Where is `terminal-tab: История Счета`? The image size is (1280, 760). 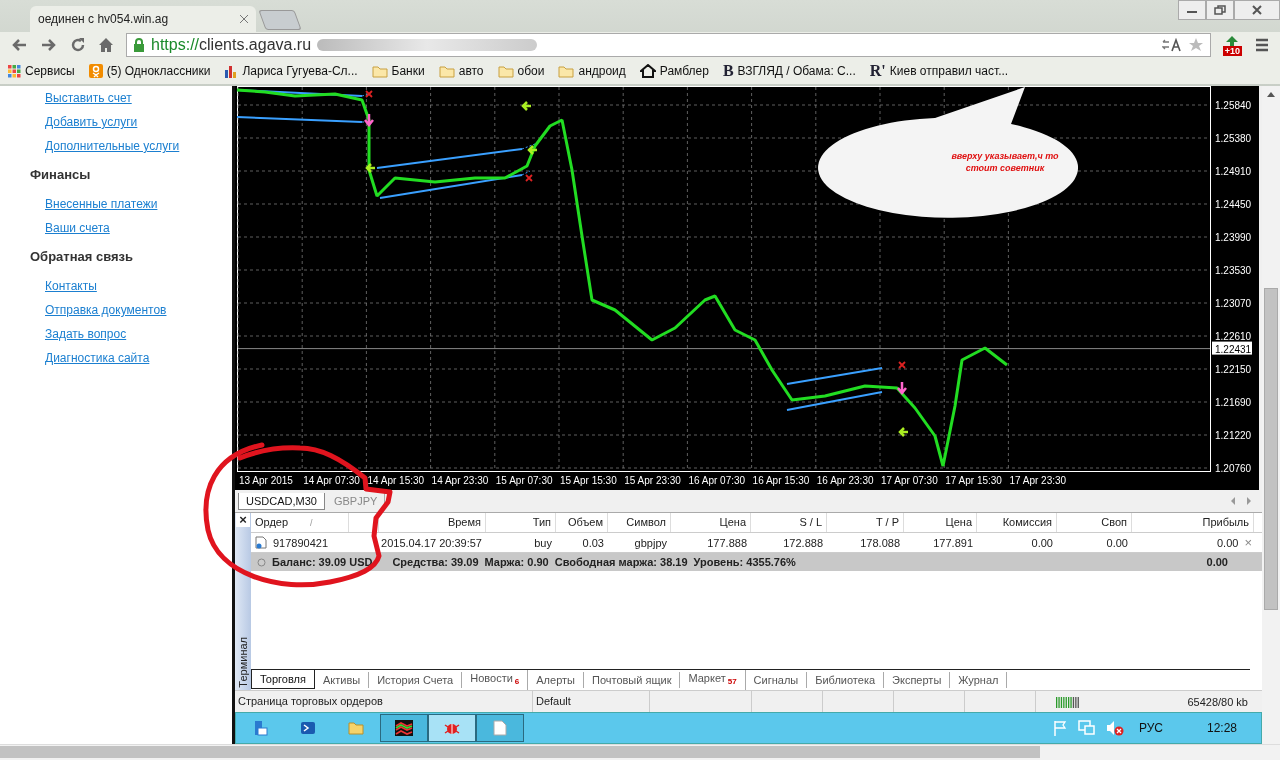
terminal-tab: История Счета is located at coordinates (416, 680).